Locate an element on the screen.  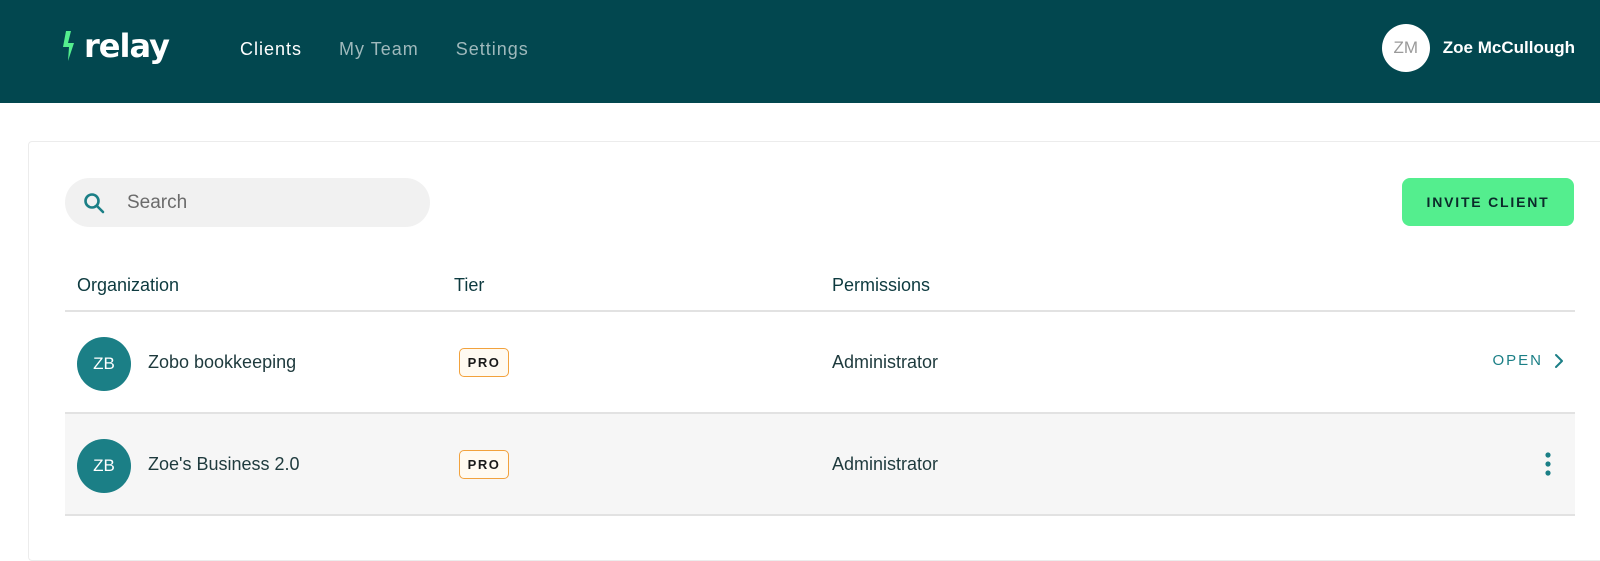
open-button: OPEN is located at coordinates (1528, 360).